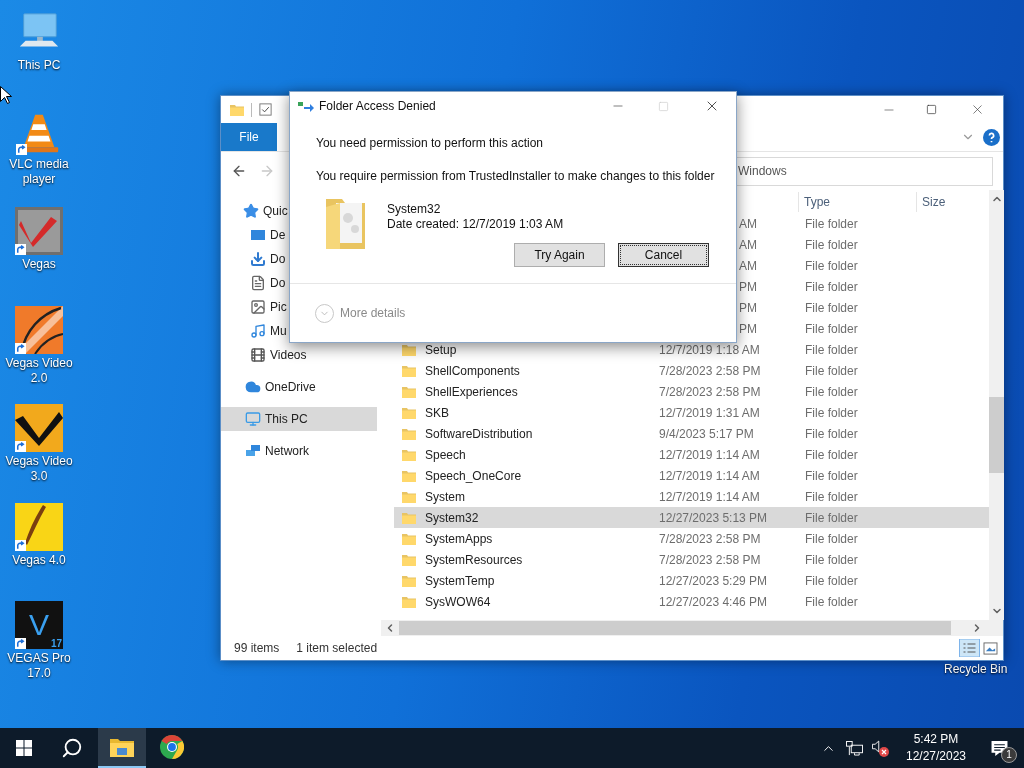 The height and width of the screenshot is (768, 1024). I want to click on dialog-heading: You need permission to perform this action, so click(430, 143).